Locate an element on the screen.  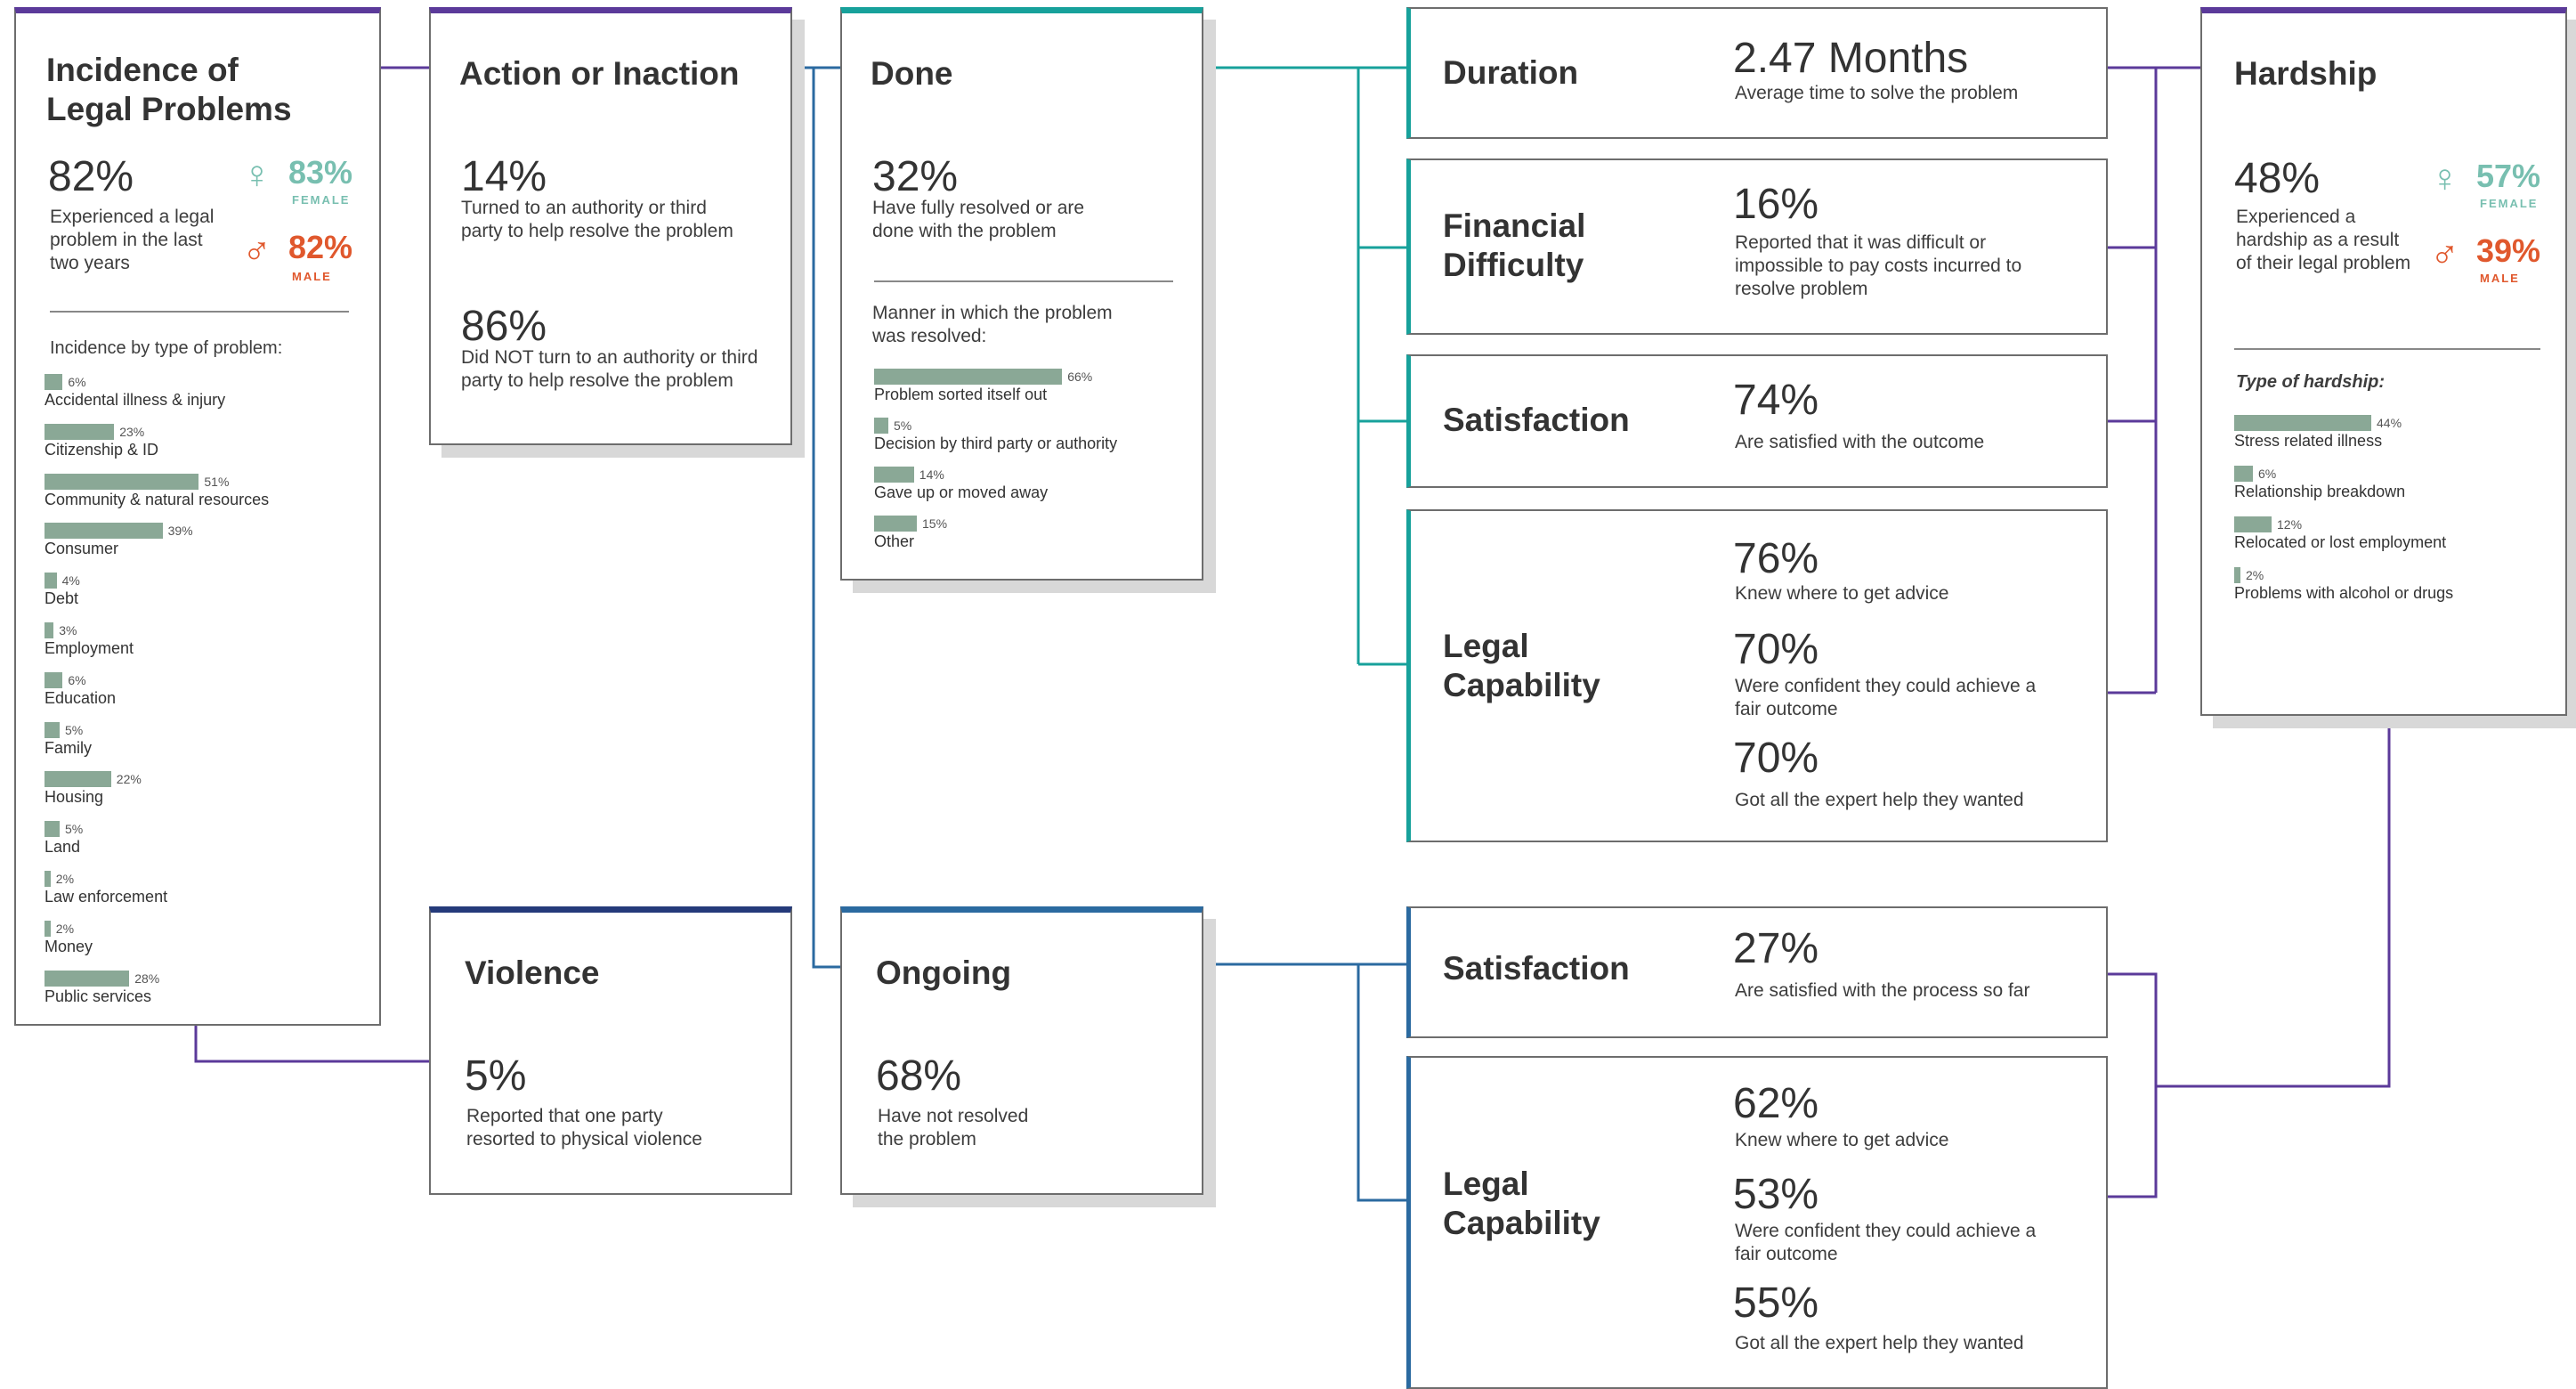
done-capability-desc1: Knew where to get advice is located at coordinates (1842, 593).